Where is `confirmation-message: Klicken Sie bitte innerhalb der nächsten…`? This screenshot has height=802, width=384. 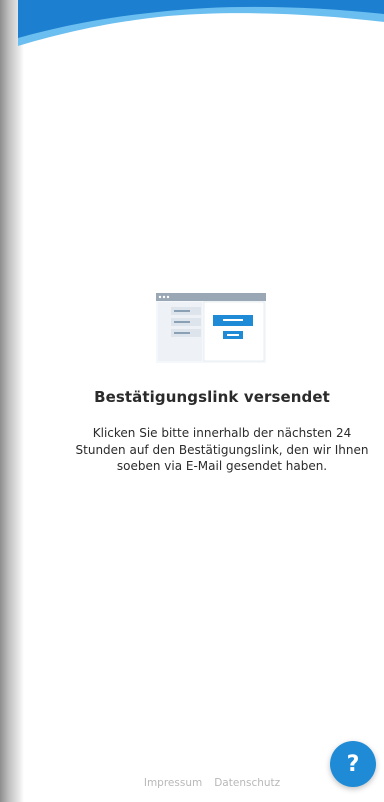 confirmation-message: Klicken Sie bitte innerhalb der nächsten… is located at coordinates (222, 449).